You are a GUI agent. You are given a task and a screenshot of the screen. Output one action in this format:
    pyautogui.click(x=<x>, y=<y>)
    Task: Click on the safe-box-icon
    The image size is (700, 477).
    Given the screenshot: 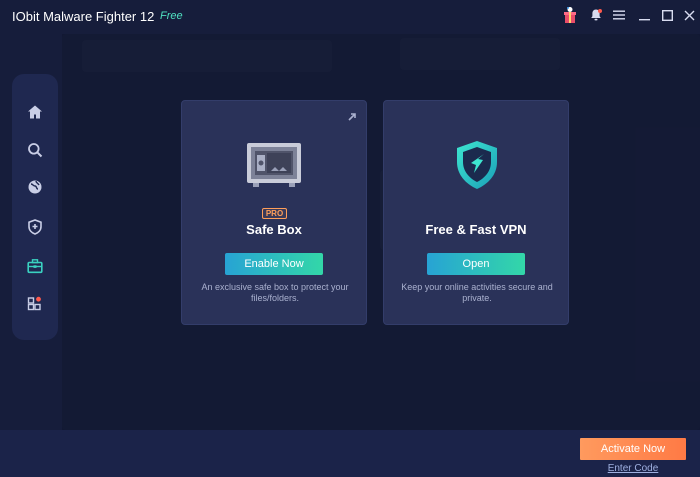 What is the action you would take?
    pyautogui.click(x=274, y=165)
    